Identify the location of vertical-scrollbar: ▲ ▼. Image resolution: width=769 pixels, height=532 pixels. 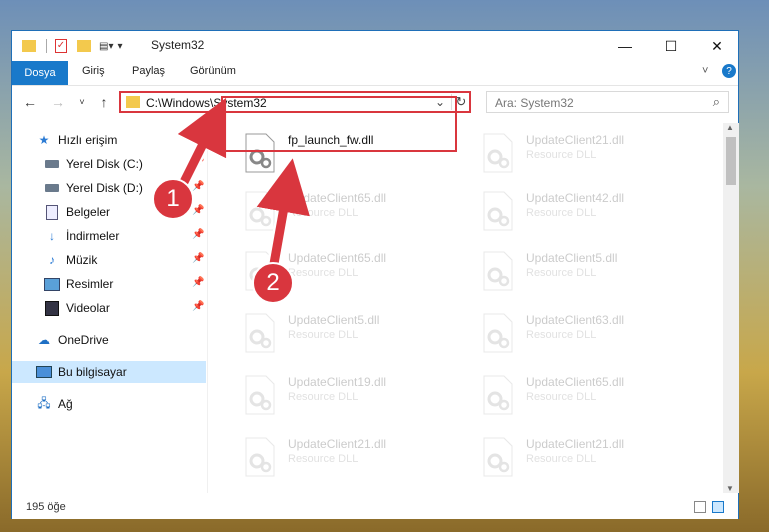
(731, 308).